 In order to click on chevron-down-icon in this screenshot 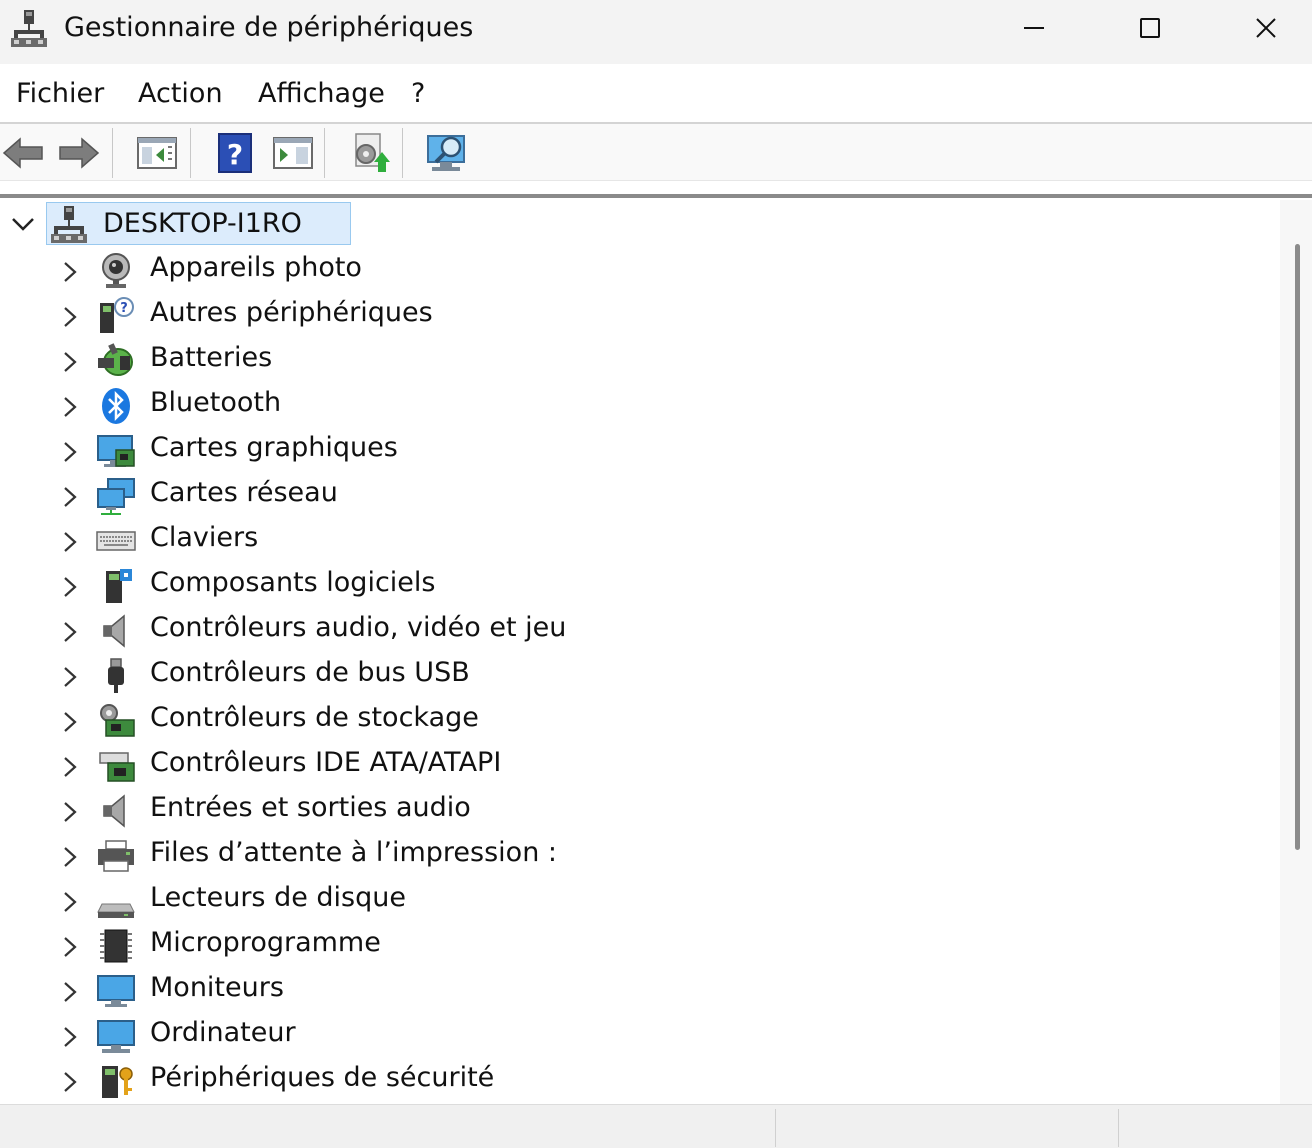, I will do `click(23, 224)`.